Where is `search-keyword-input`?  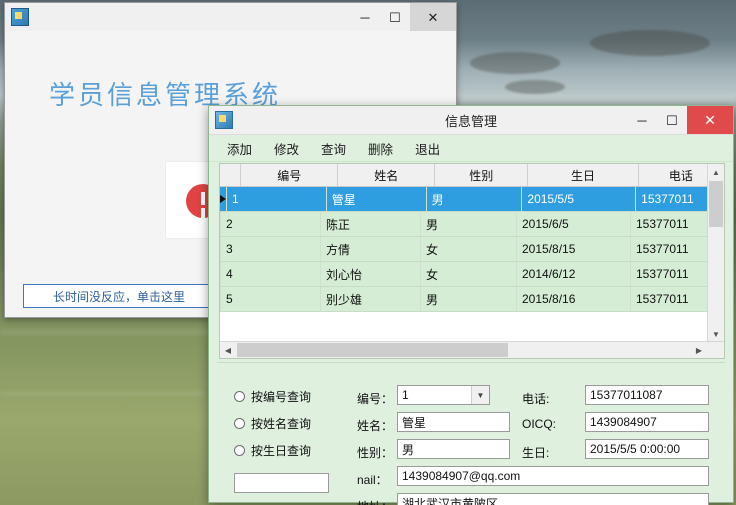 search-keyword-input is located at coordinates (281, 483).